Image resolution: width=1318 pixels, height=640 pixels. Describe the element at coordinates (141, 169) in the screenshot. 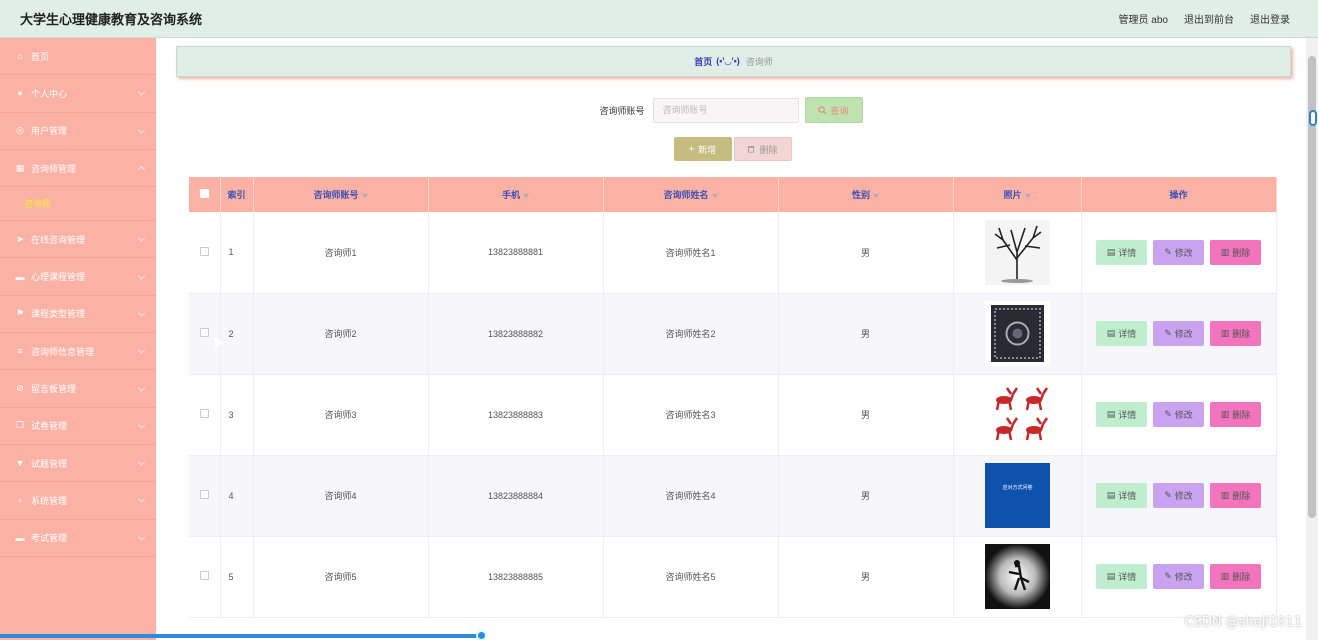

I see `chevron-up-icon` at that location.